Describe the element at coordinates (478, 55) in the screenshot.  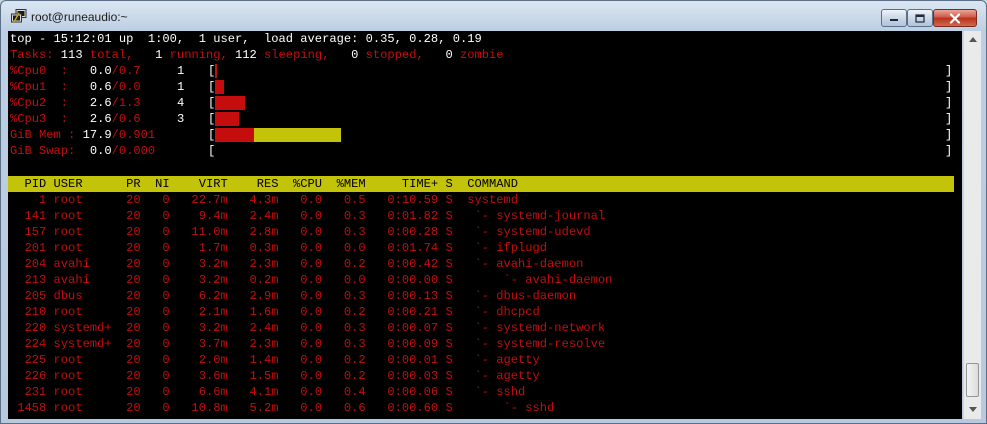
I see `tasks-zombie-label: zombie` at that location.